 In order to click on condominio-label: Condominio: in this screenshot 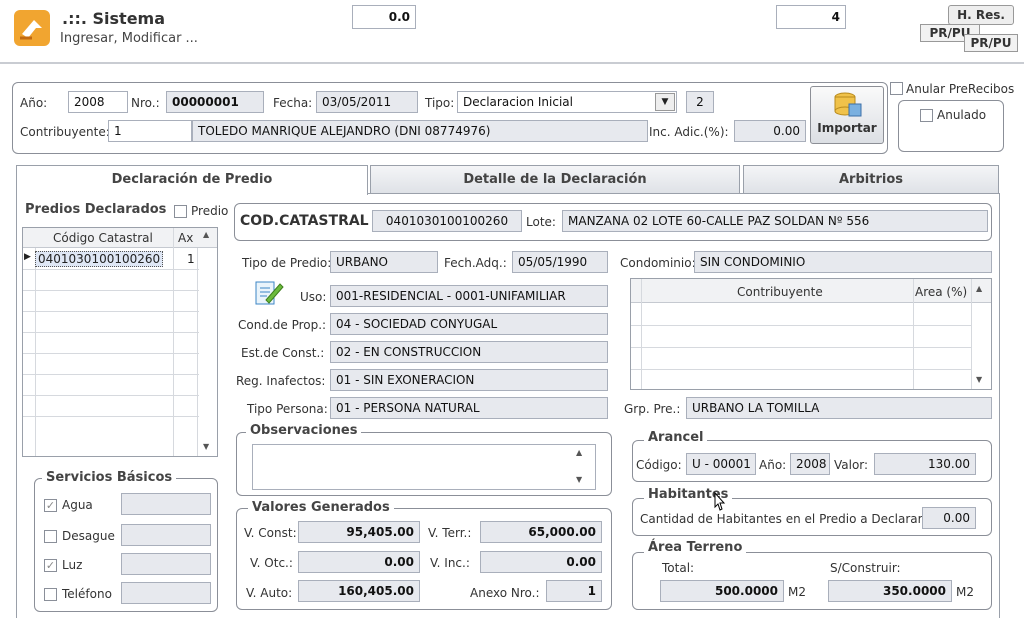, I will do `click(658, 263)`.